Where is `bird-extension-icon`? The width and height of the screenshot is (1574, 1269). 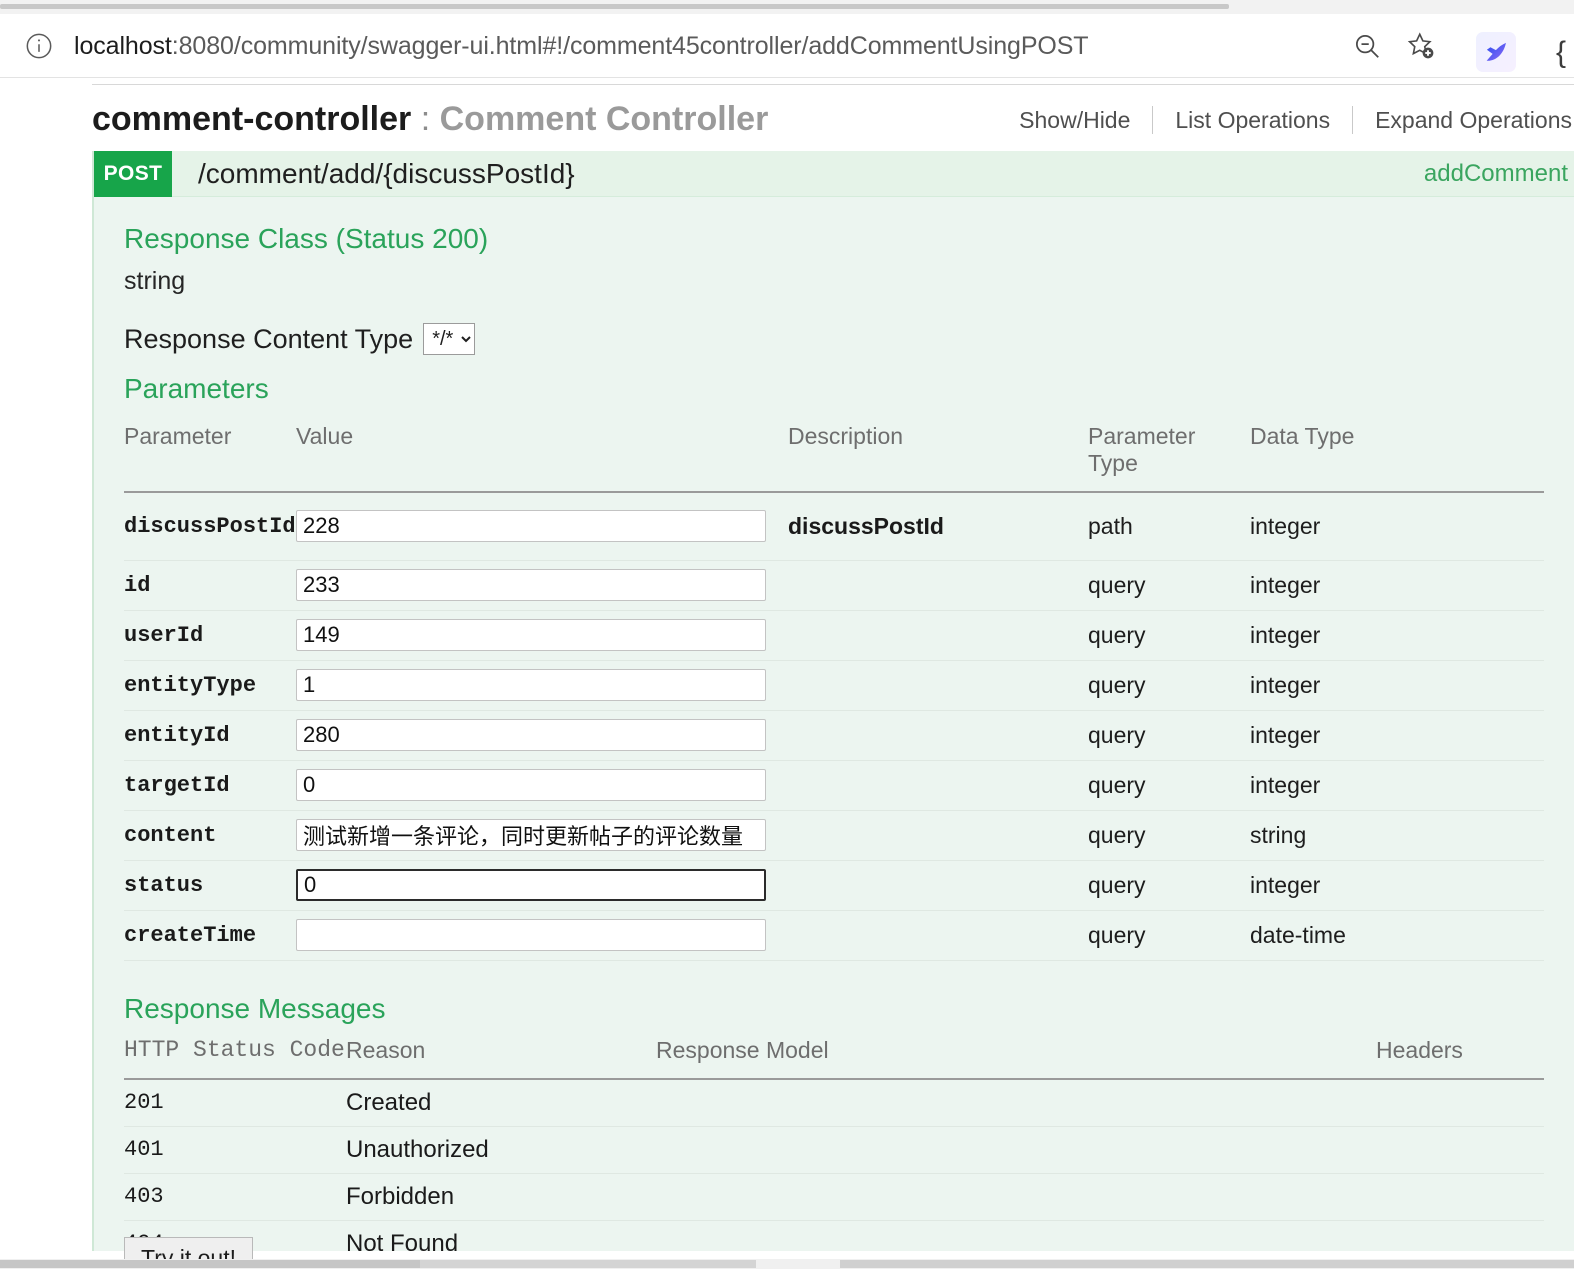
bird-extension-icon is located at coordinates (1496, 52).